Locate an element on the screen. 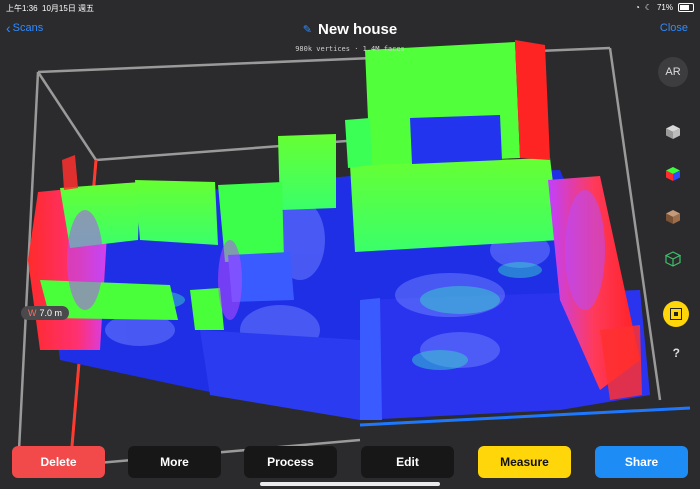  help-icon: ? is located at coordinates (676, 353).